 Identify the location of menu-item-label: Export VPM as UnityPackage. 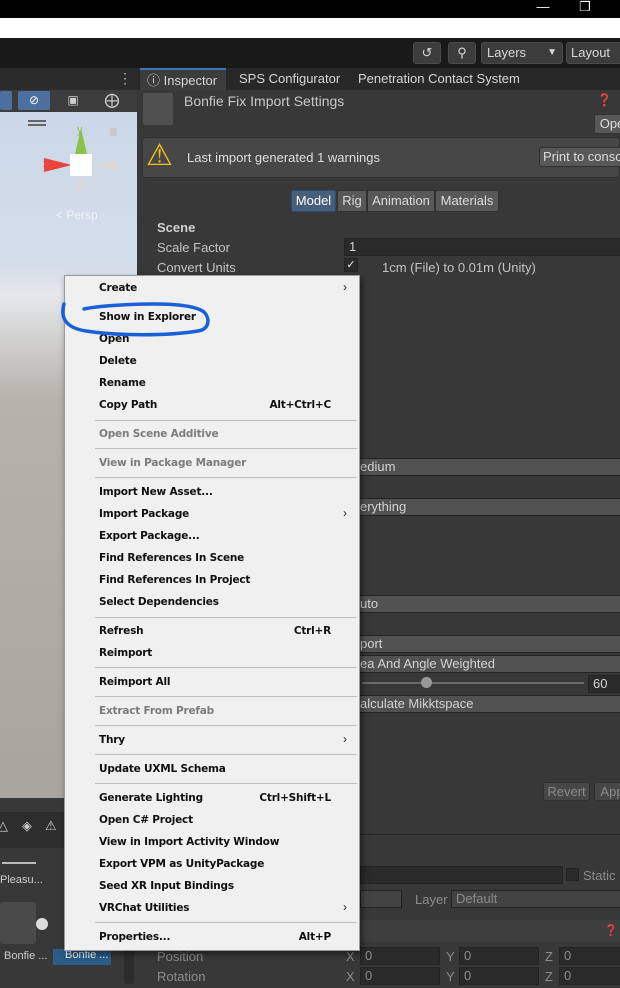
(182, 864).